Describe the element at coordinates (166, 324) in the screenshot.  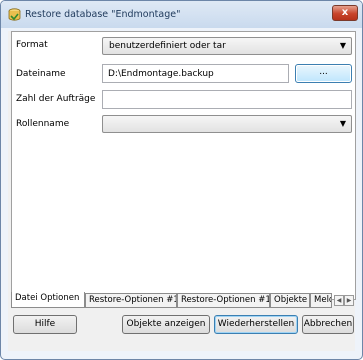
I see `show-objects-button: Objekte anzeigen` at that location.